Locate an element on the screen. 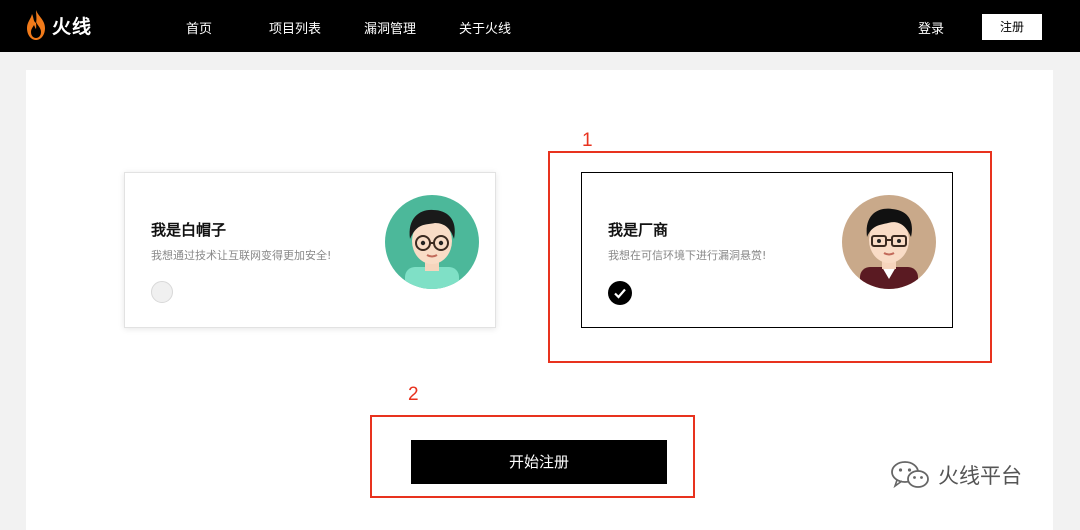  watermark: 火线平台 is located at coordinates (956, 475).